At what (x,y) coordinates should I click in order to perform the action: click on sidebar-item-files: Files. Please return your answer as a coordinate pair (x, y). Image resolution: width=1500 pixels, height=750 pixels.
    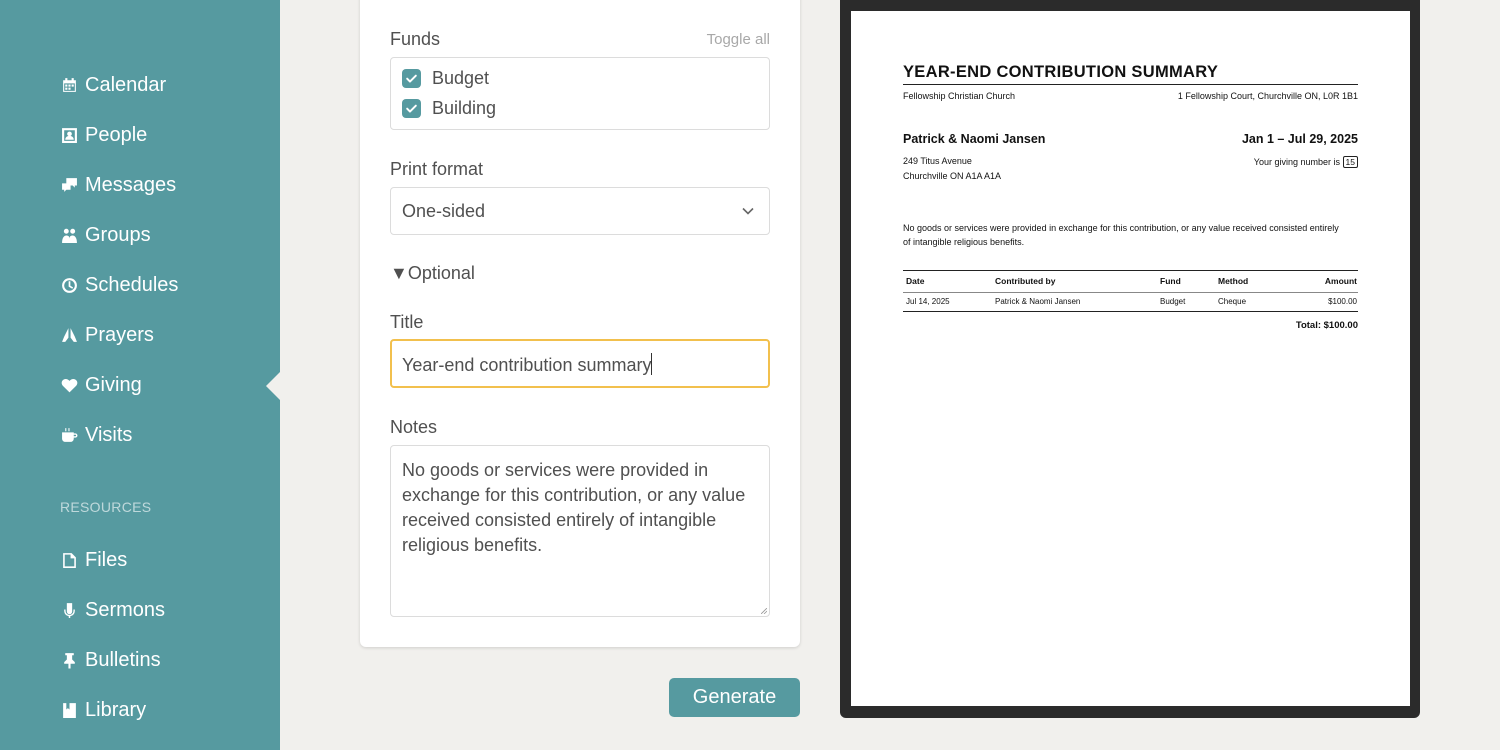
    Looking at the image, I should click on (93, 560).